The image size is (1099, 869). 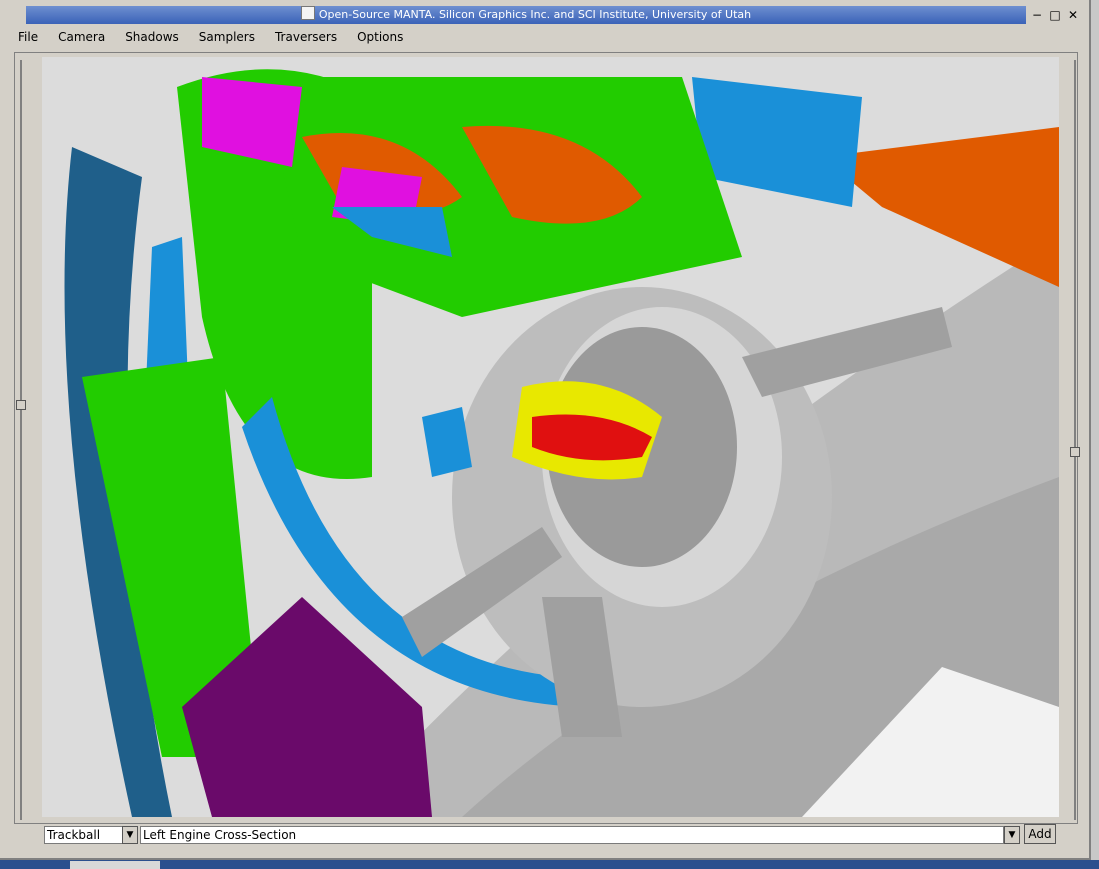 What do you see at coordinates (1095, 434) in the screenshot?
I see `desktop-edge` at bounding box center [1095, 434].